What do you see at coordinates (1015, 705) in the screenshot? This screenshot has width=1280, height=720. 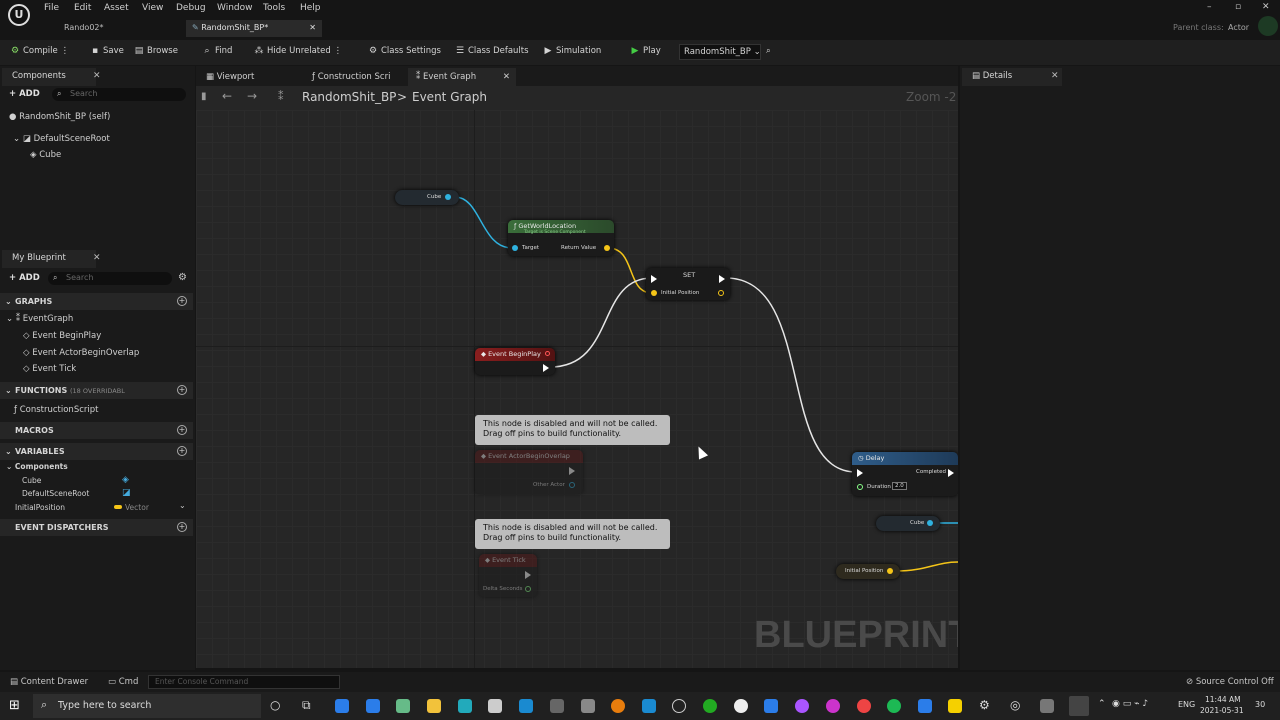 I see `app-icon: ◎` at bounding box center [1015, 705].